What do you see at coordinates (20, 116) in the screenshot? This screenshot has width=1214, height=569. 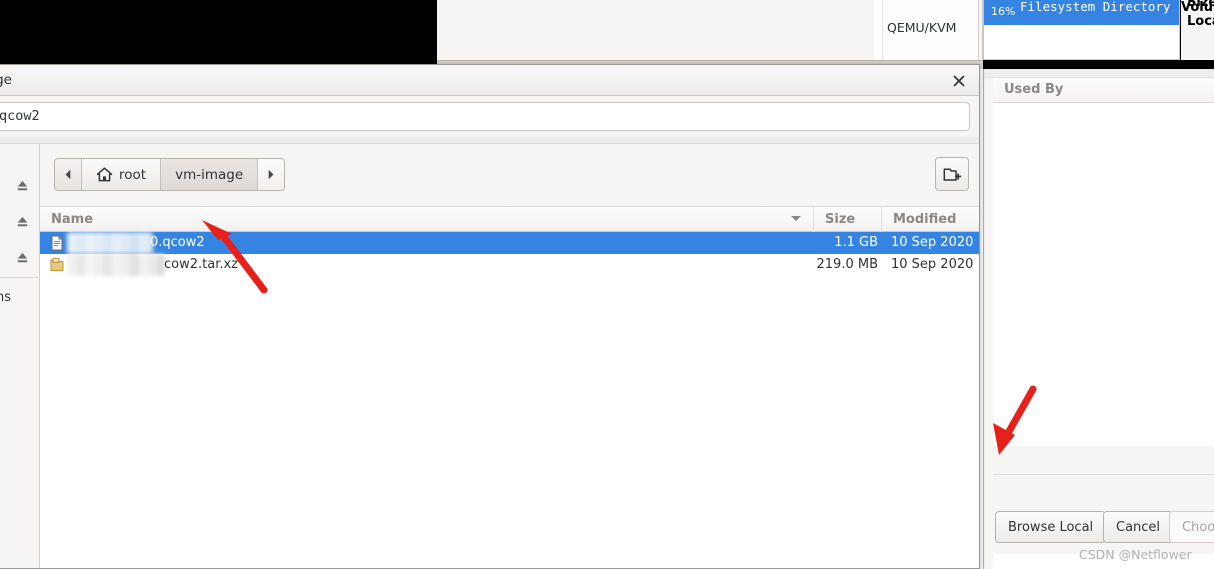 I see `file-name-value: qcow2` at bounding box center [20, 116].